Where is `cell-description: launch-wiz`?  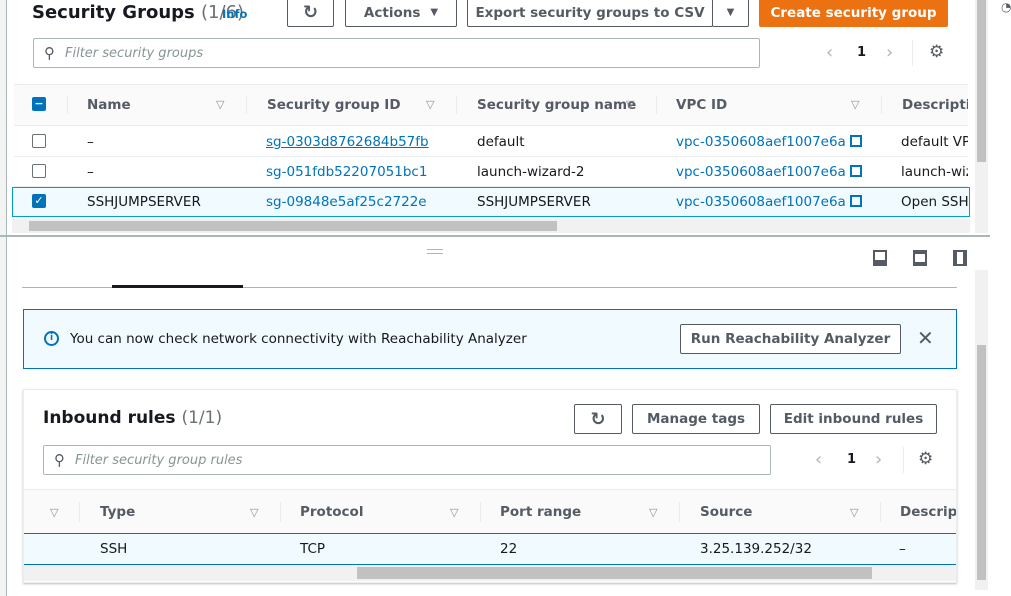 cell-description: launch-wiz is located at coordinates (934, 172).